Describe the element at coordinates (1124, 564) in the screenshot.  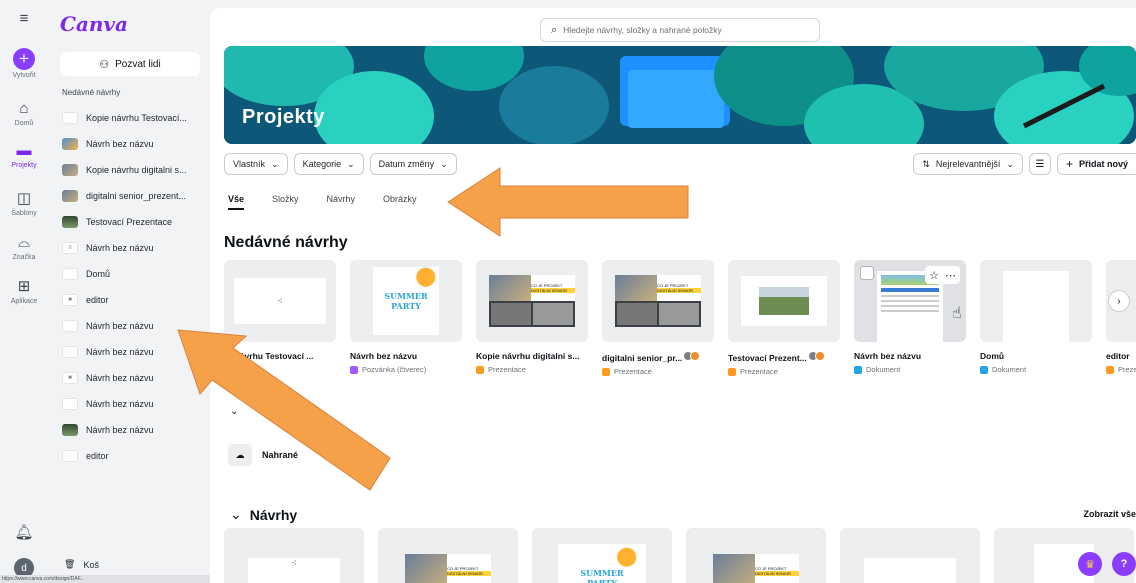
I see `help-button: ?` at that location.